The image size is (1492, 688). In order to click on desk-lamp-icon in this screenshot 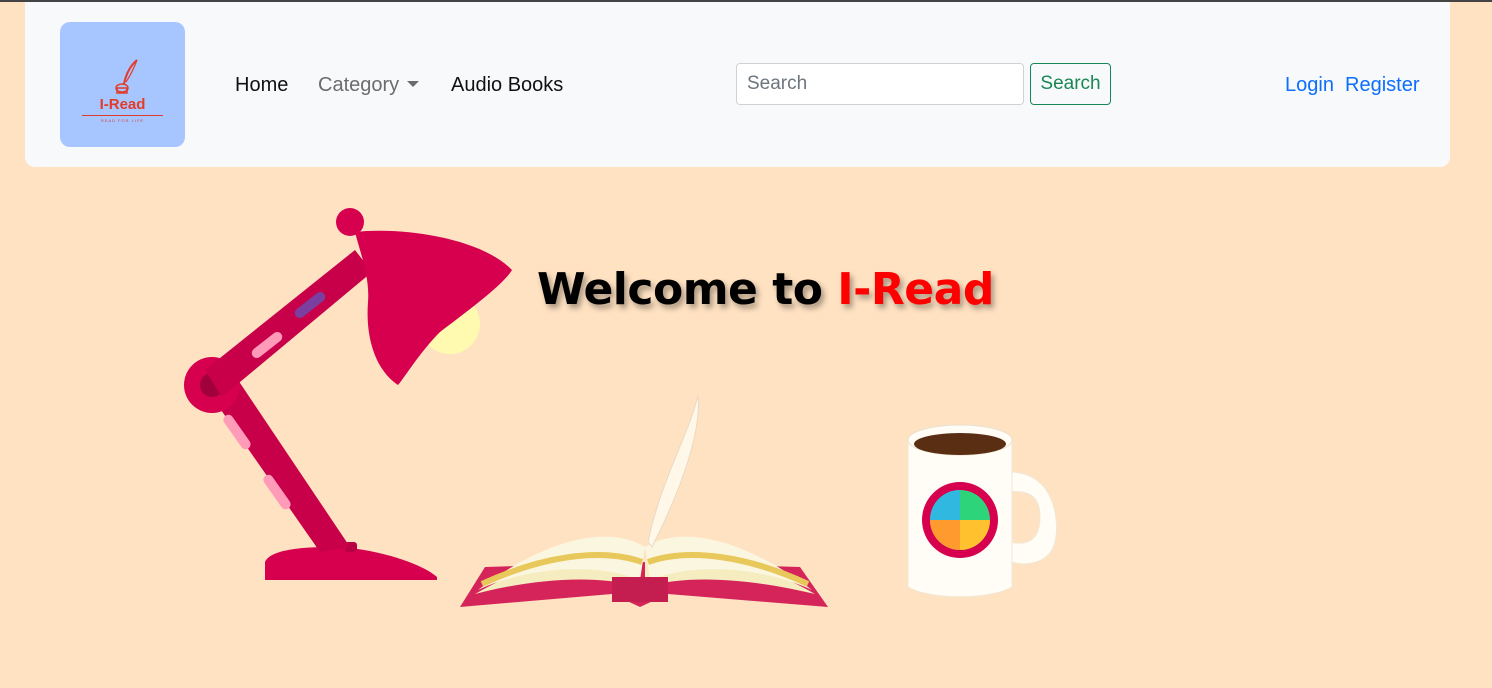, I will do `click(348, 394)`.